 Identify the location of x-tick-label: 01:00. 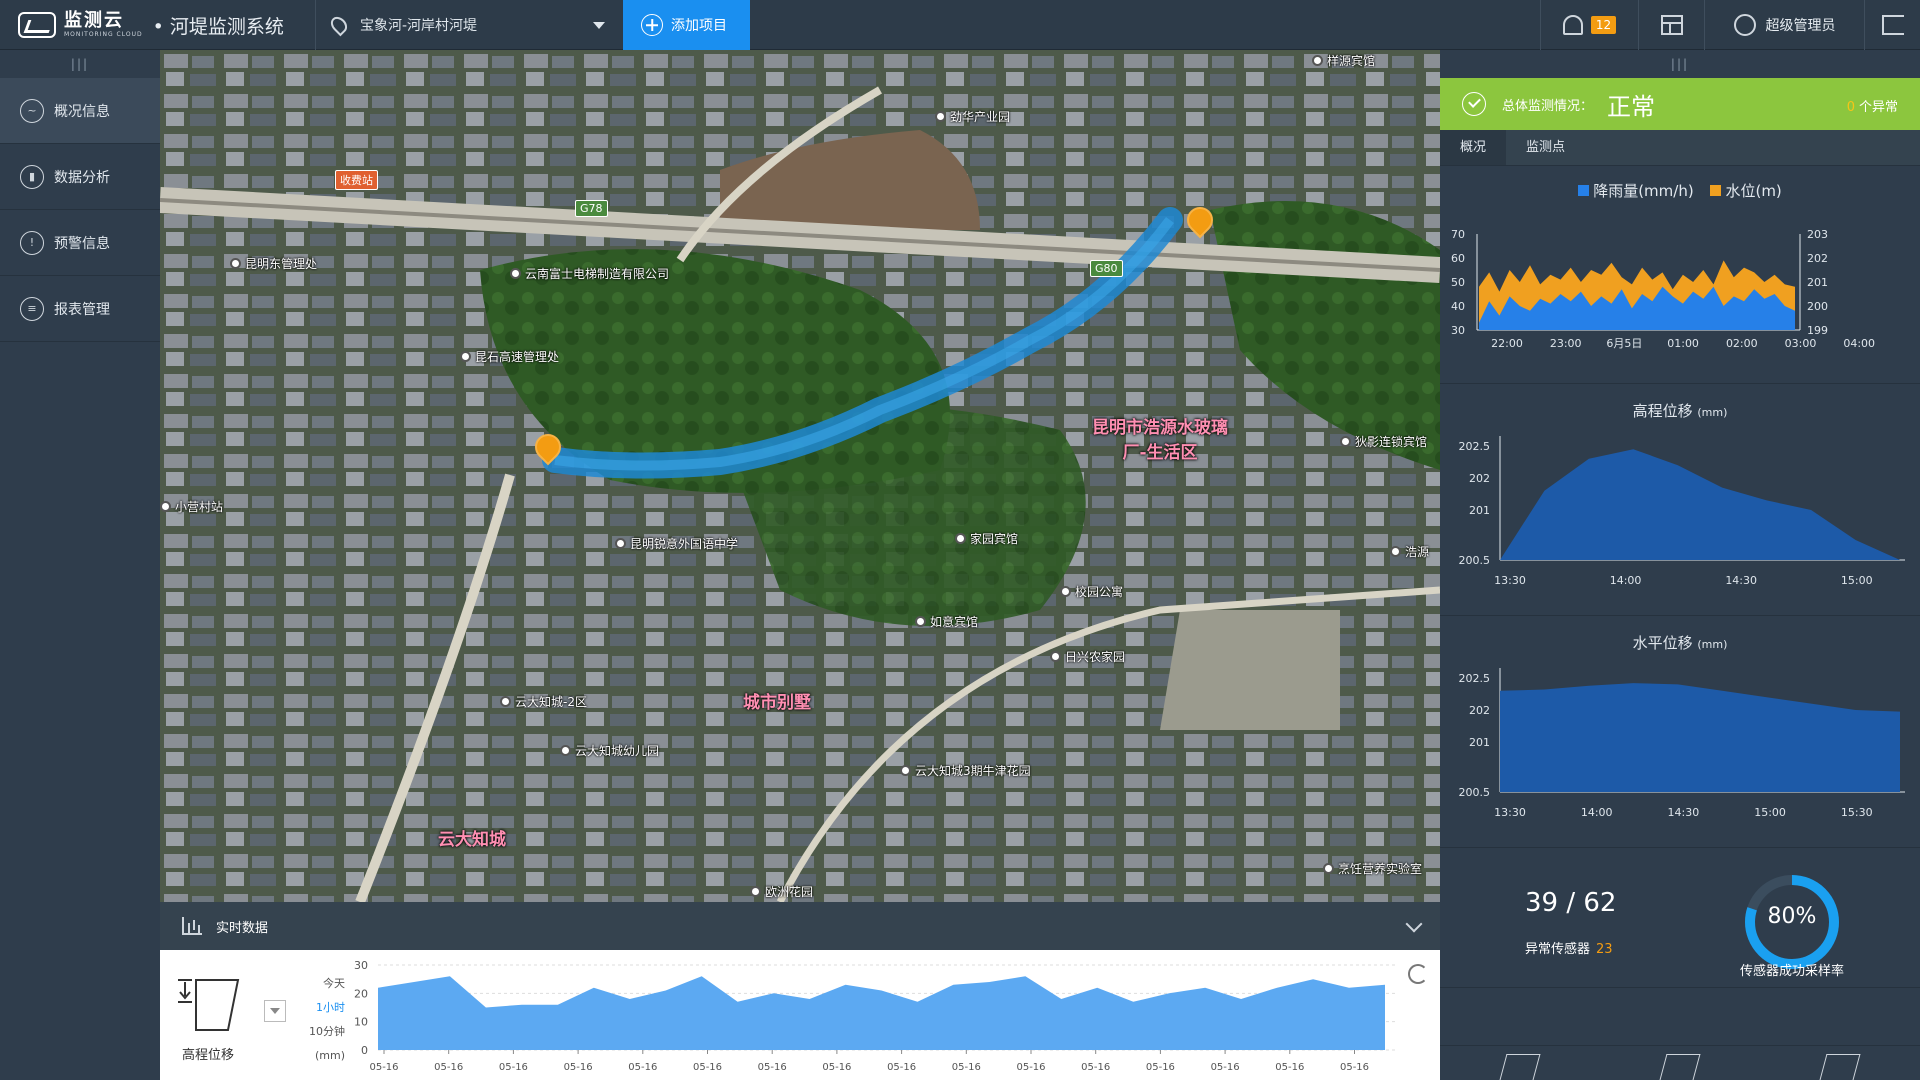
(1683, 343).